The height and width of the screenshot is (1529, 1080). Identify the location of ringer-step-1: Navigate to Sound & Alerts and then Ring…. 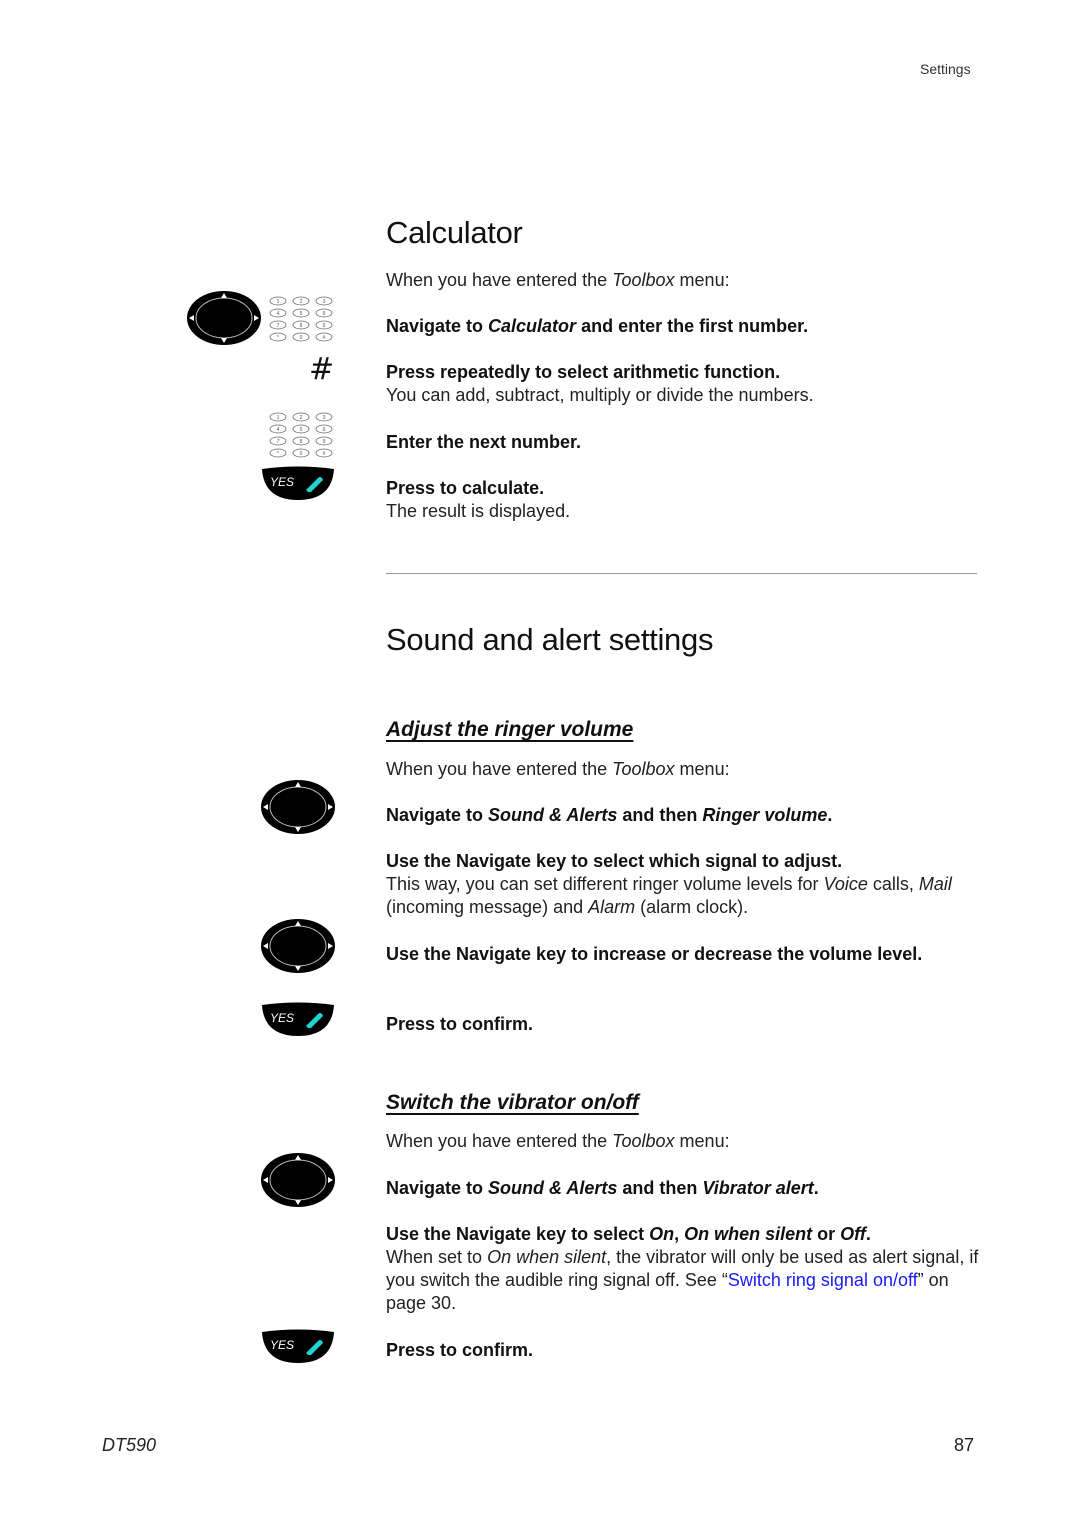
(609, 815).